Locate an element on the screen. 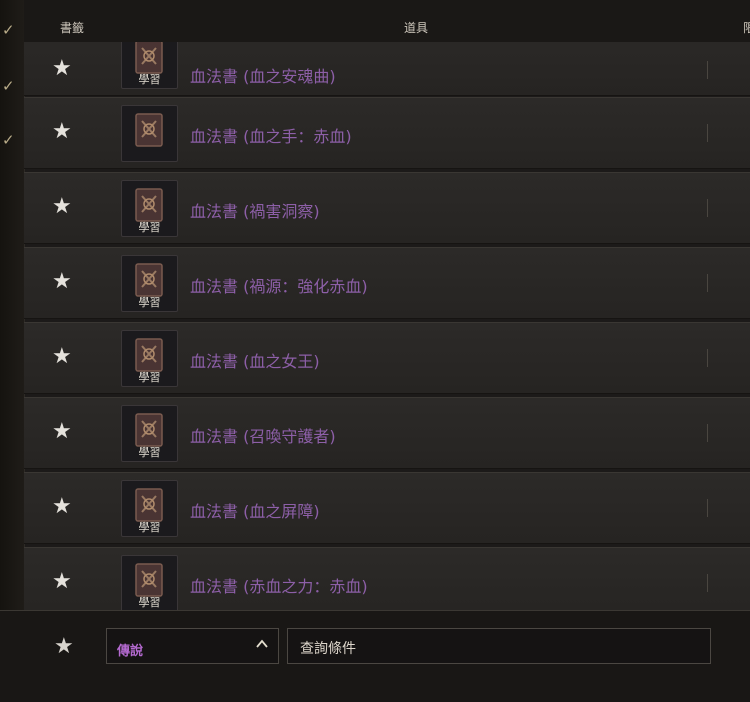 The width and height of the screenshot is (750, 702). list-item: ★ 學習 血法書 (召喚守護者) is located at coordinates (387, 433).